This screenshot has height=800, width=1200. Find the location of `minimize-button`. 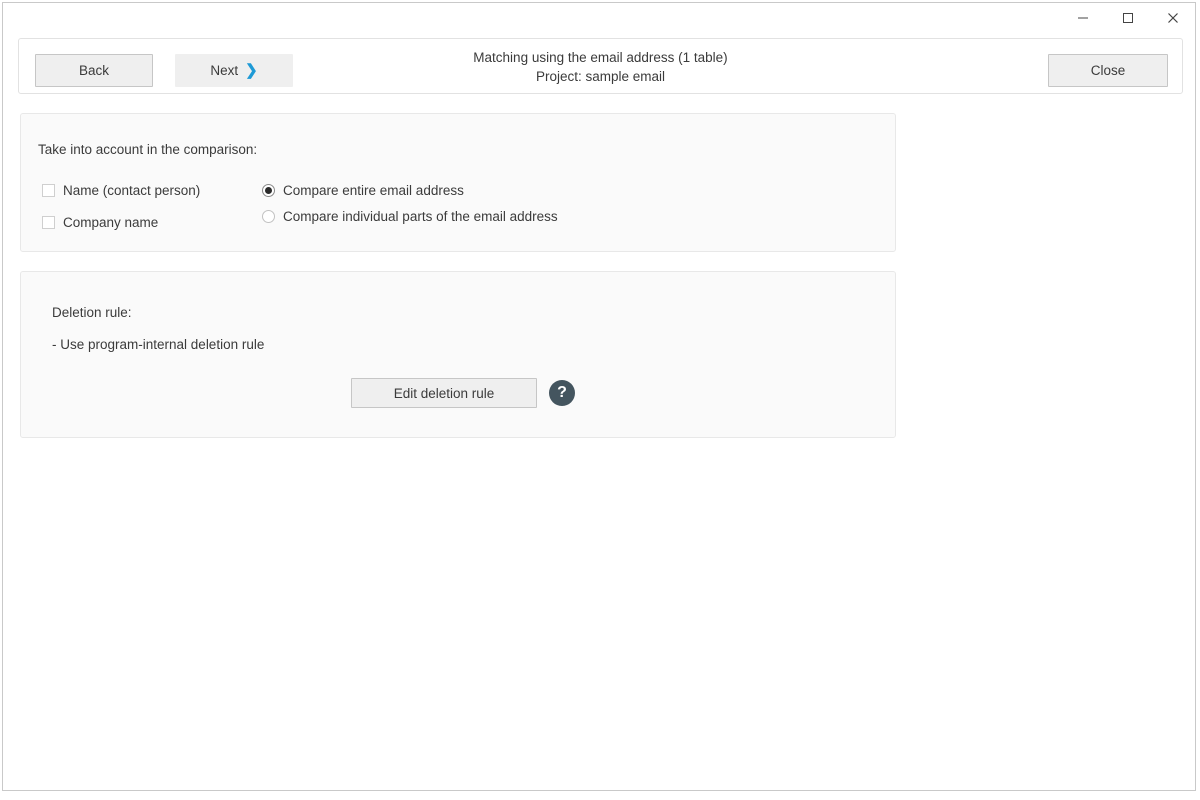

minimize-button is located at coordinates (1082, 18).